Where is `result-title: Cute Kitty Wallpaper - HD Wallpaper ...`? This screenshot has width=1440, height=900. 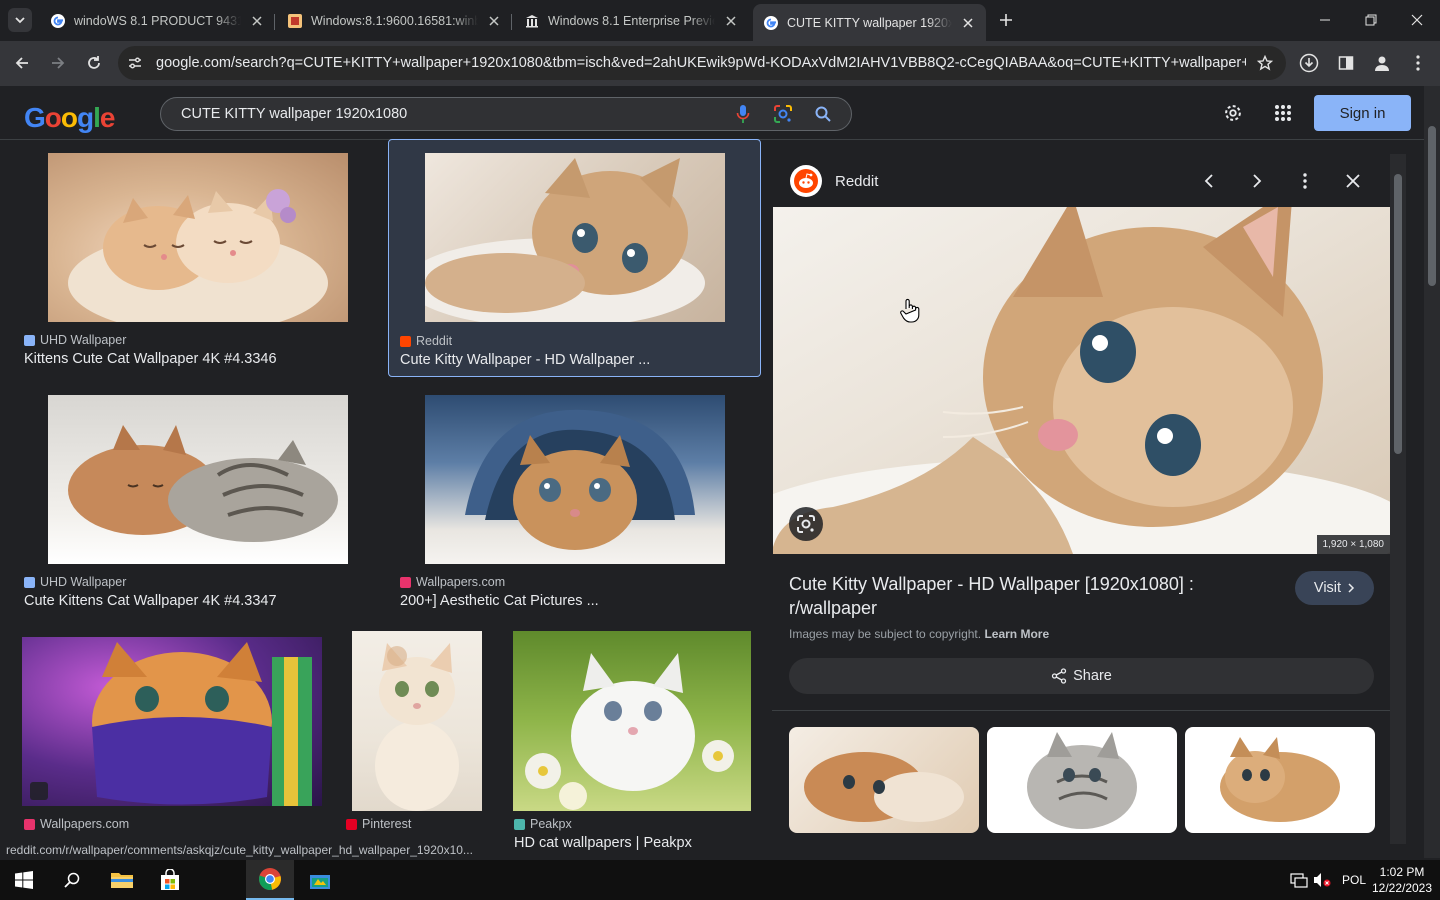
result-title: Cute Kitty Wallpaper - HD Wallpaper ... is located at coordinates (525, 360).